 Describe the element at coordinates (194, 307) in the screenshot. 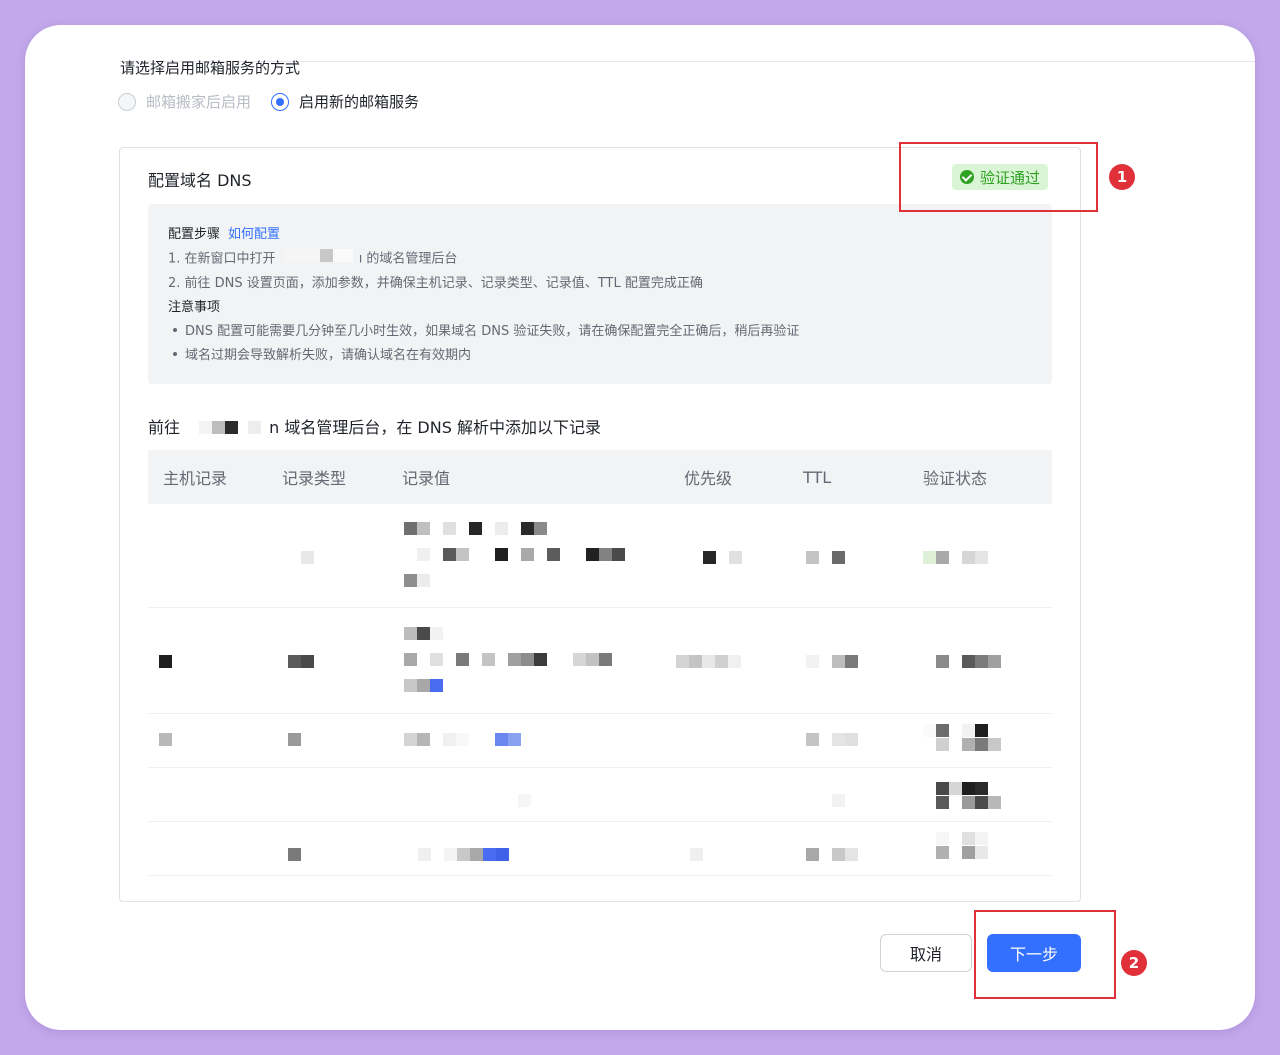

I see `notes-title: 注意事项` at that location.